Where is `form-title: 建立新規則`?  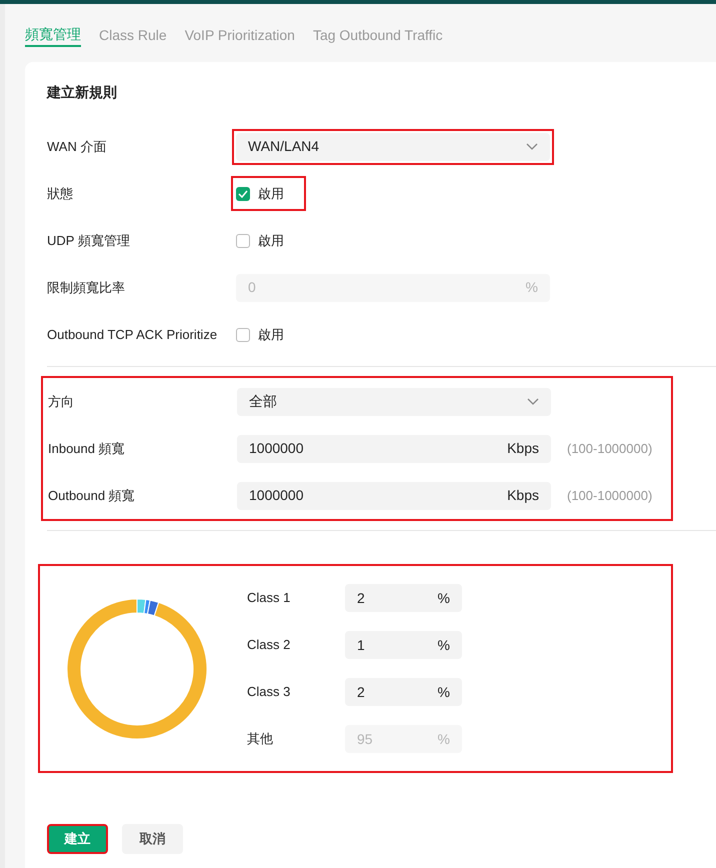 form-title: 建立新規則 is located at coordinates (82, 92).